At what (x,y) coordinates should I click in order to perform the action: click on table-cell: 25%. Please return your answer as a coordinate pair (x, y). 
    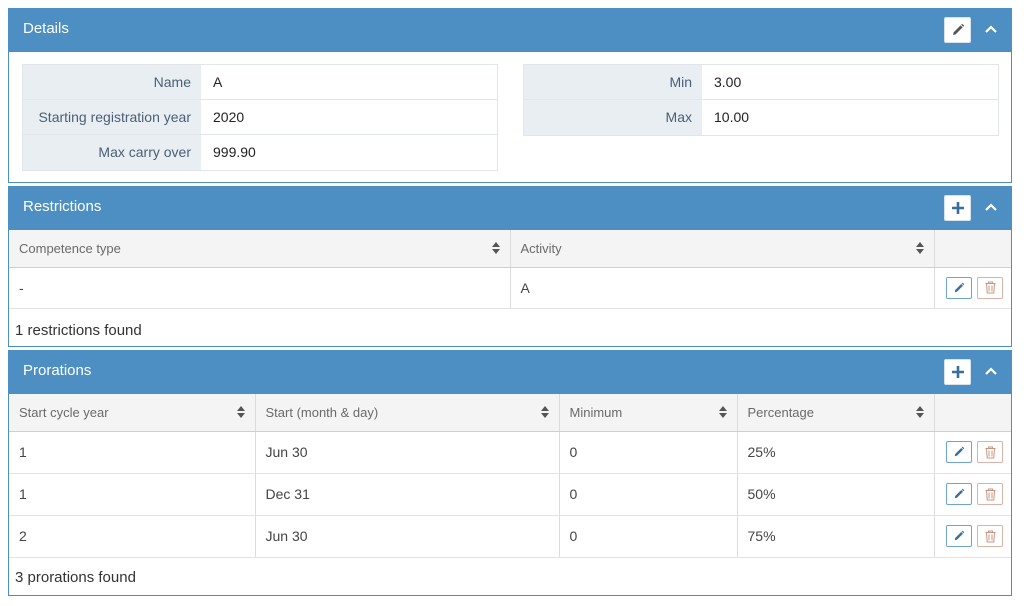
    Looking at the image, I should click on (836, 452).